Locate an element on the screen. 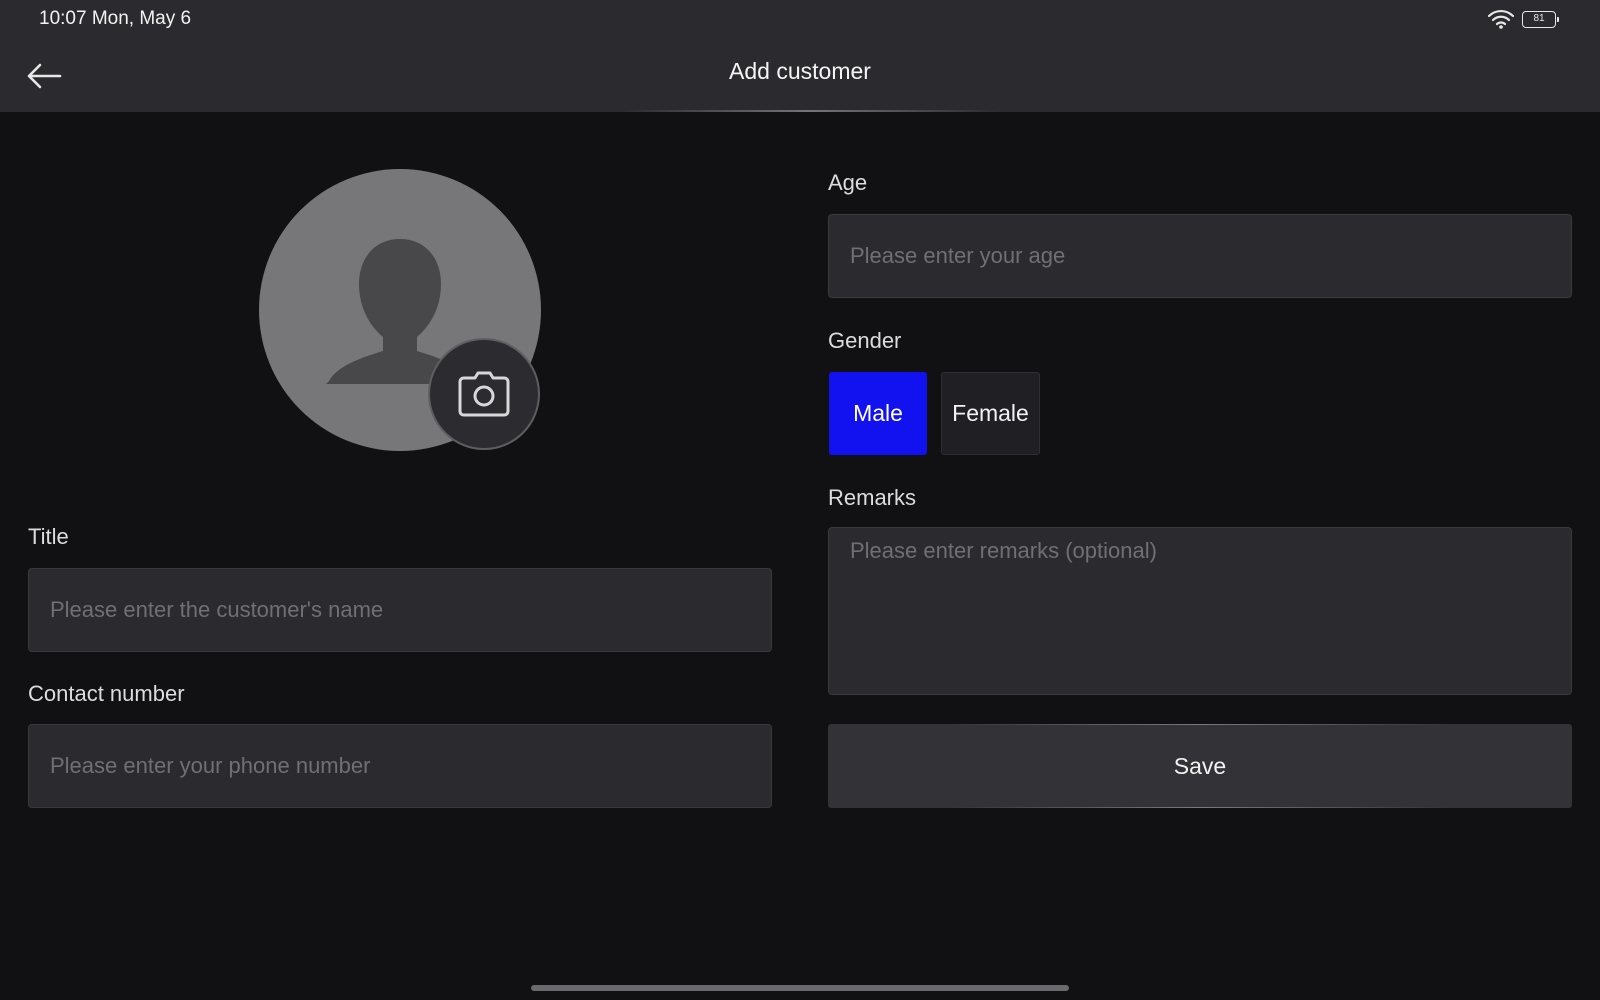  status-icons: 81 is located at coordinates (1523, 19).